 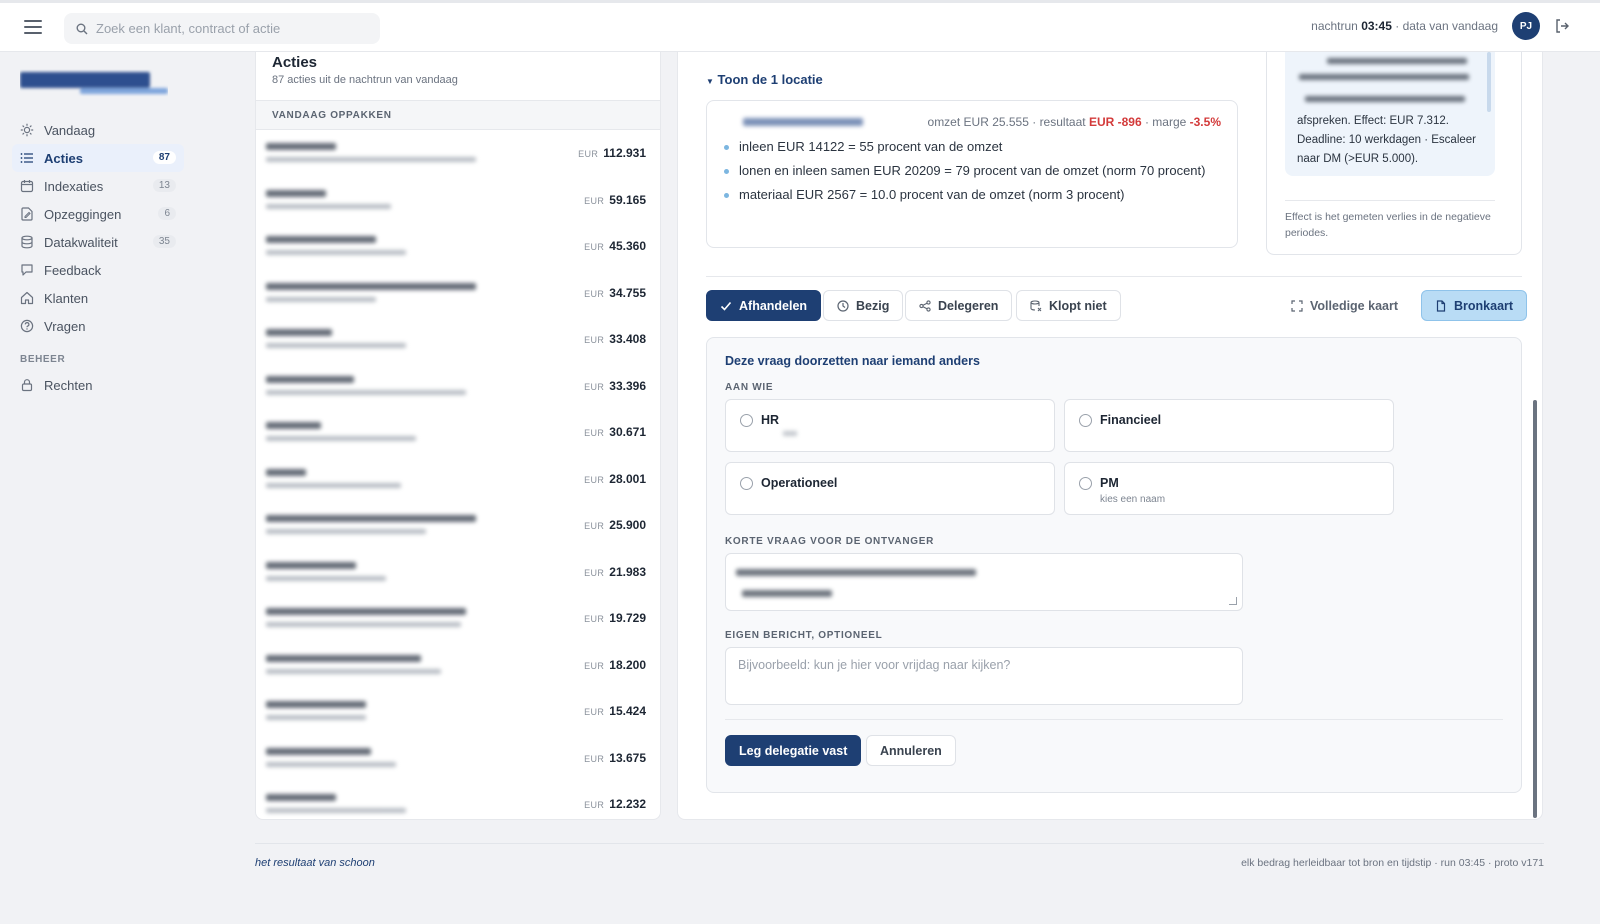 I want to click on sidebar-item-acties: Acties 87, so click(x=98, y=158).